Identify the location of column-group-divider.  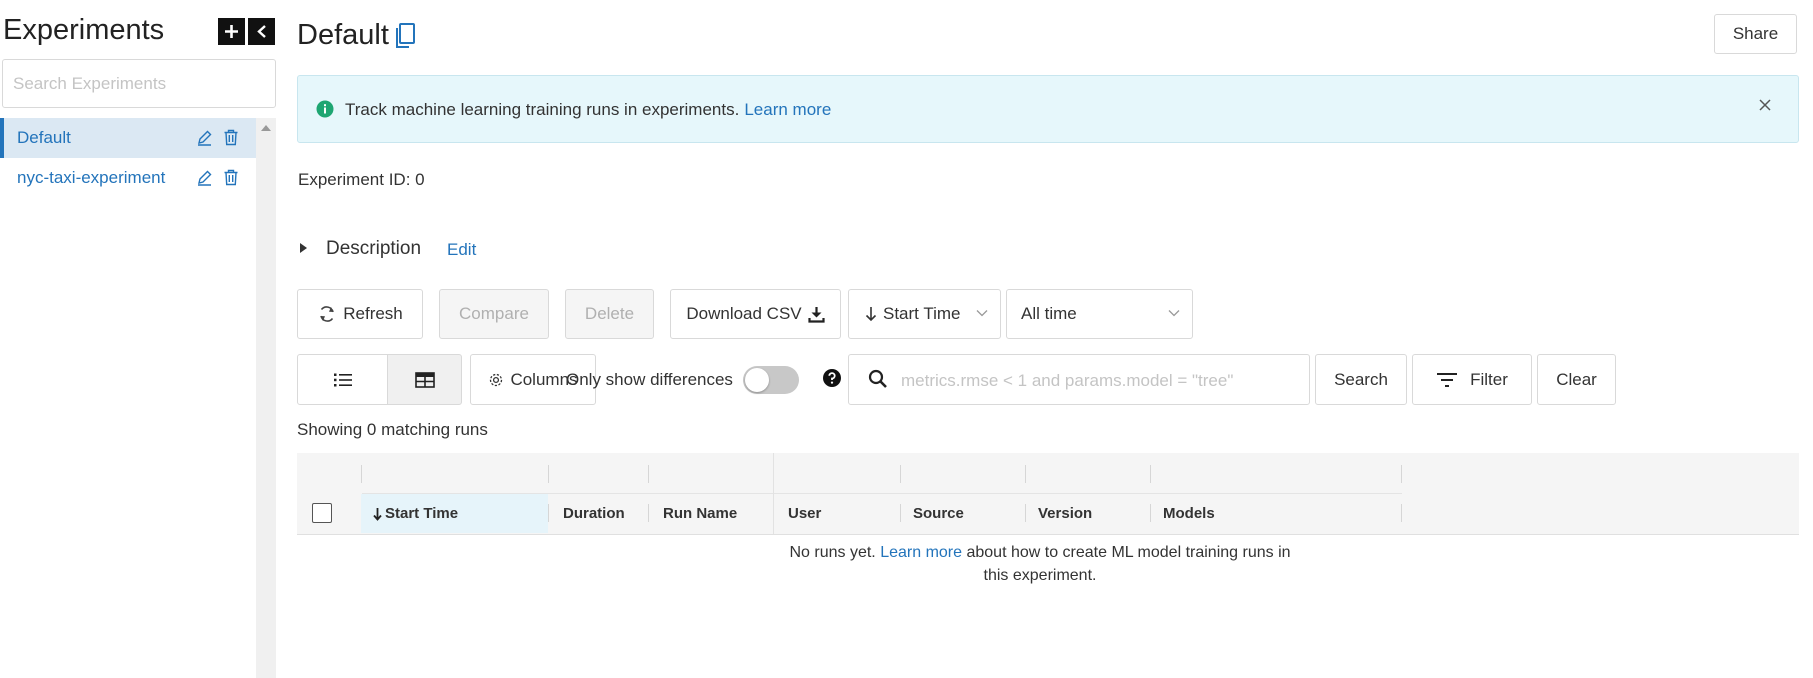
(773, 493).